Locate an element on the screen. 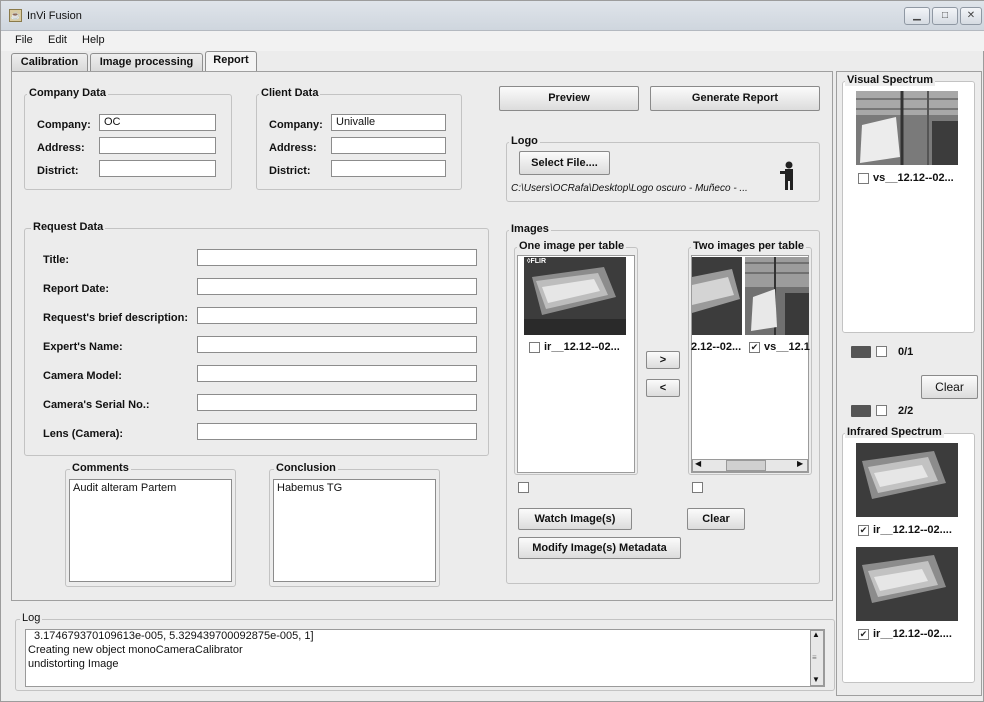 This screenshot has width=984, height=702. menu-edit: Edit is located at coordinates (57, 40).